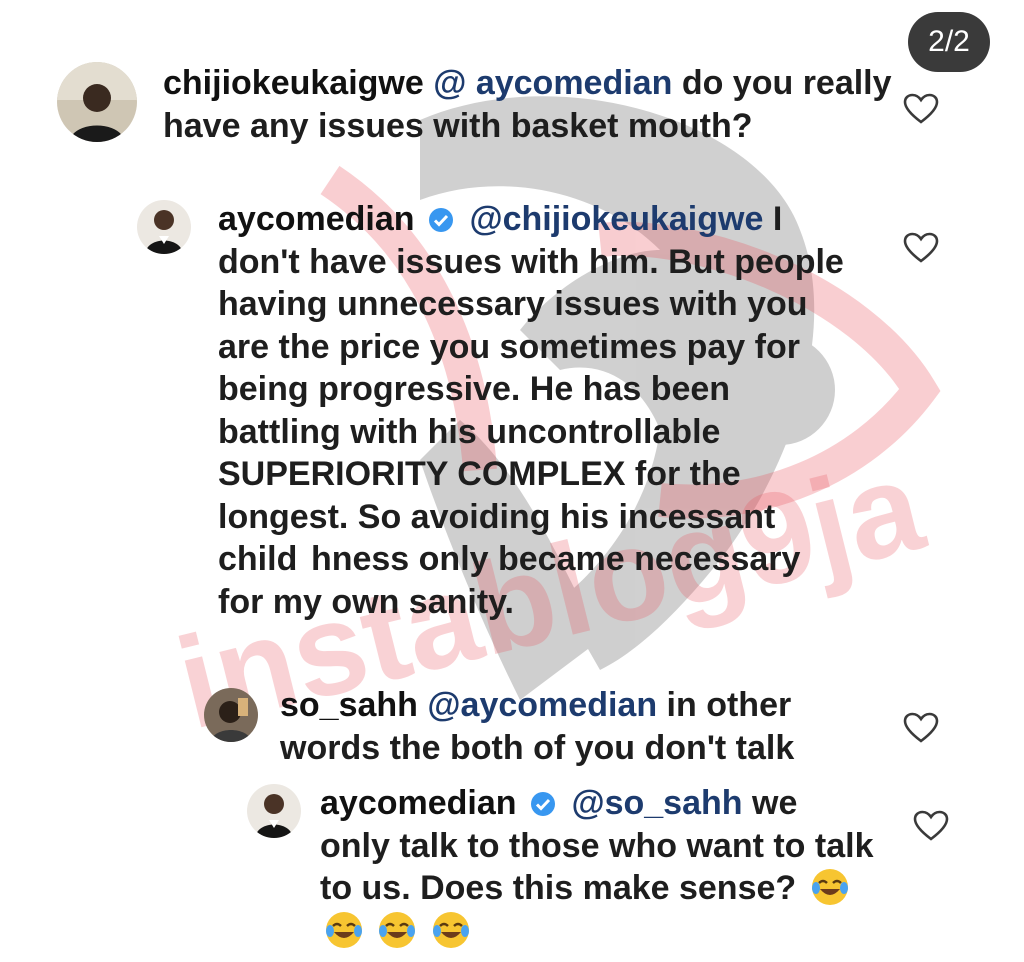  Describe the element at coordinates (293, 83) in the screenshot. I see `comment-username: chijiokeukaigwe` at that location.